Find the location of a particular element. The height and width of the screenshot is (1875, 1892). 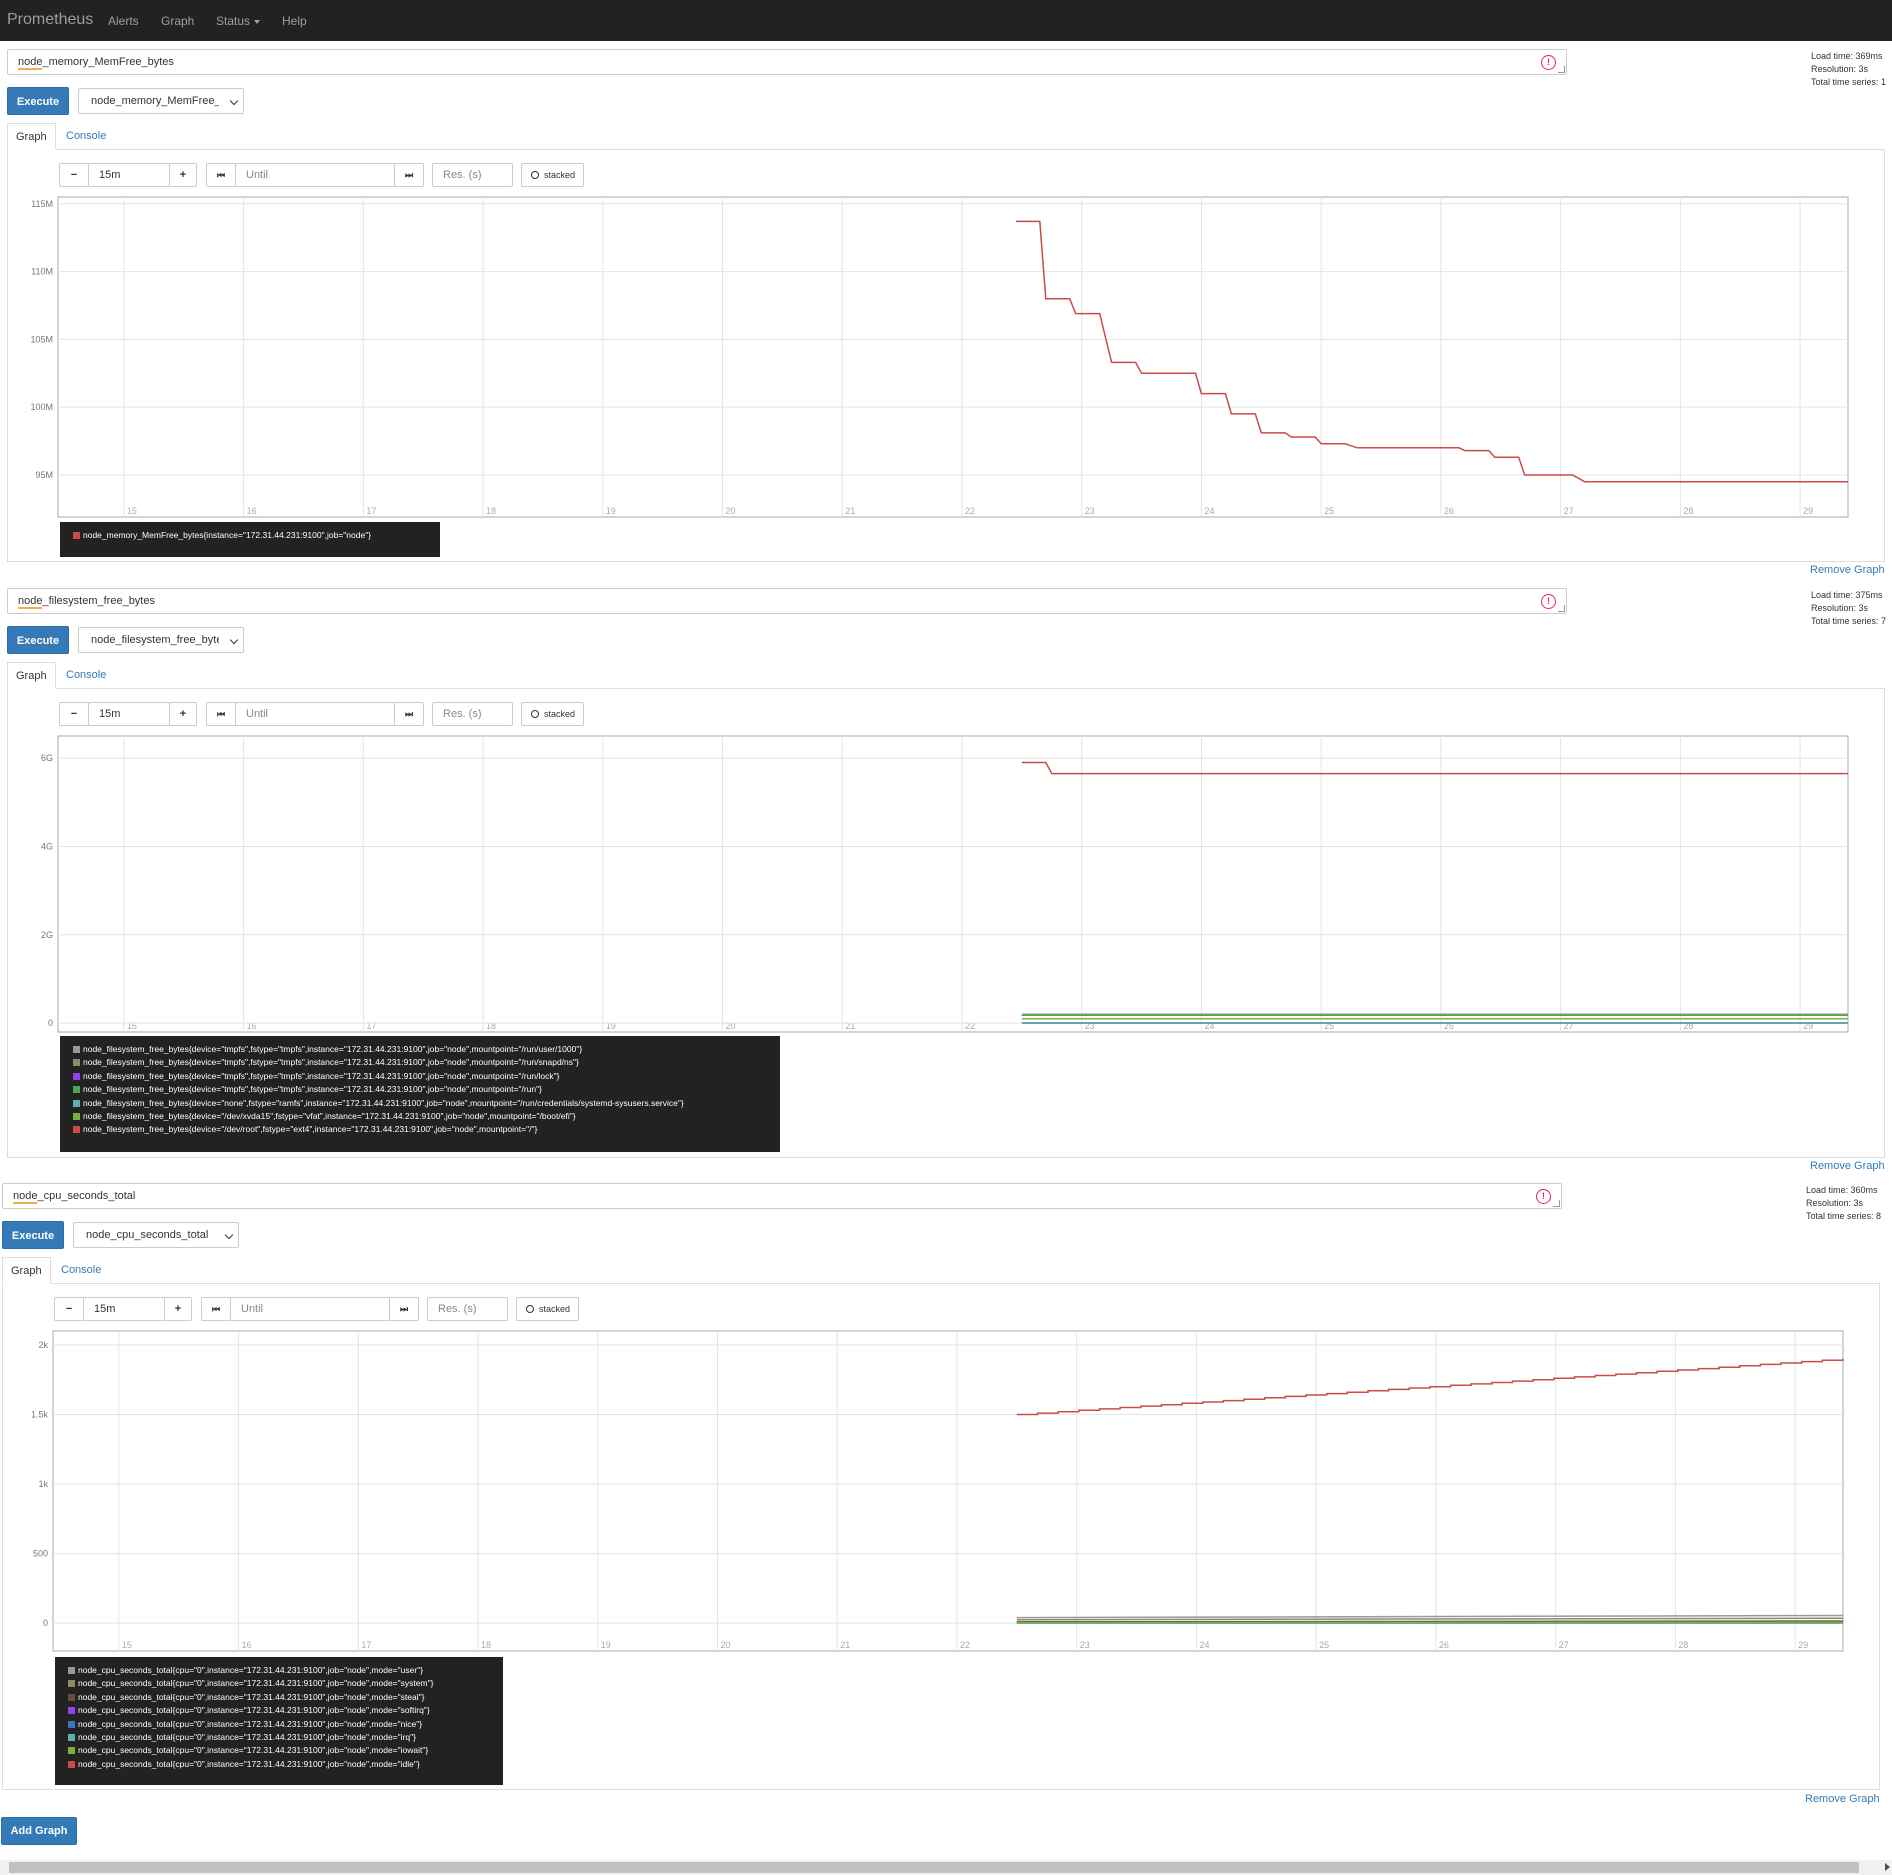

nav-graph: Graph is located at coordinates (177, 21).